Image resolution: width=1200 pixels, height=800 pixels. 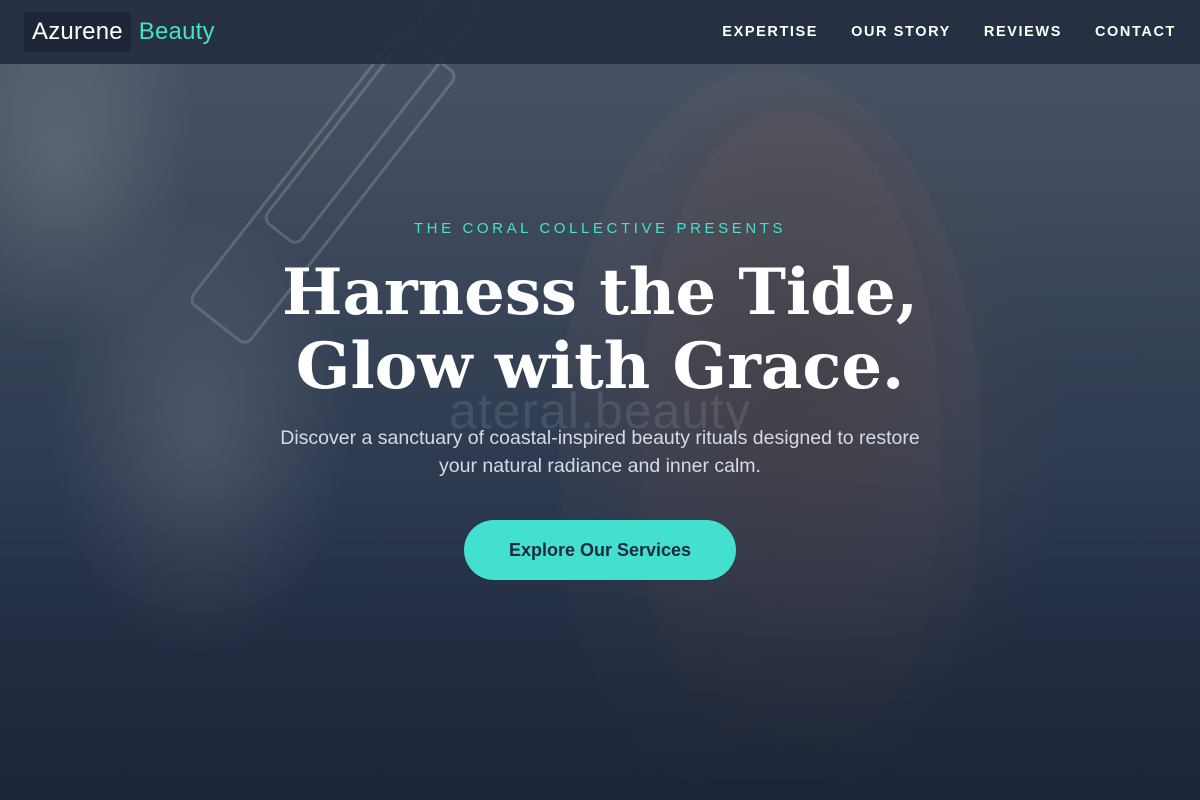 What do you see at coordinates (600, 228) in the screenshot?
I see `hero-eyebrow: THE CORAL COLLECTIVE PRESENTS` at bounding box center [600, 228].